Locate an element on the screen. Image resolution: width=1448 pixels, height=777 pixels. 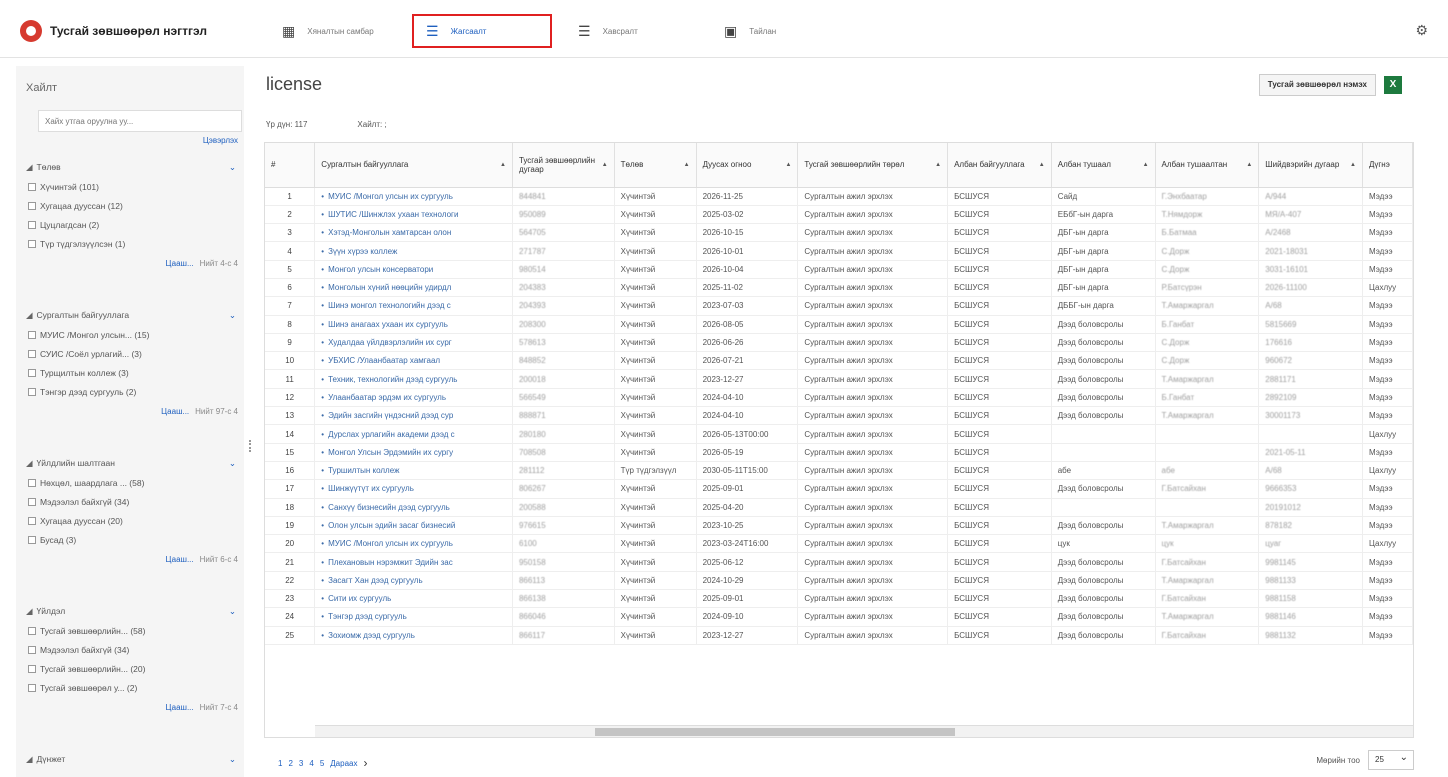
nav-report: ▣ Тайлан is located at coordinates (750, 31).